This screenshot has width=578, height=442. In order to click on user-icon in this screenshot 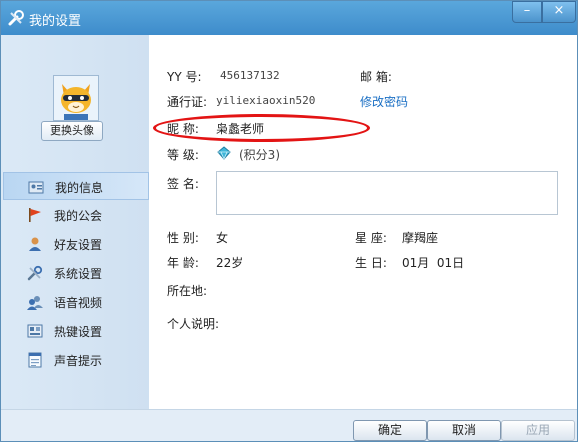, I will do `click(35, 244)`.